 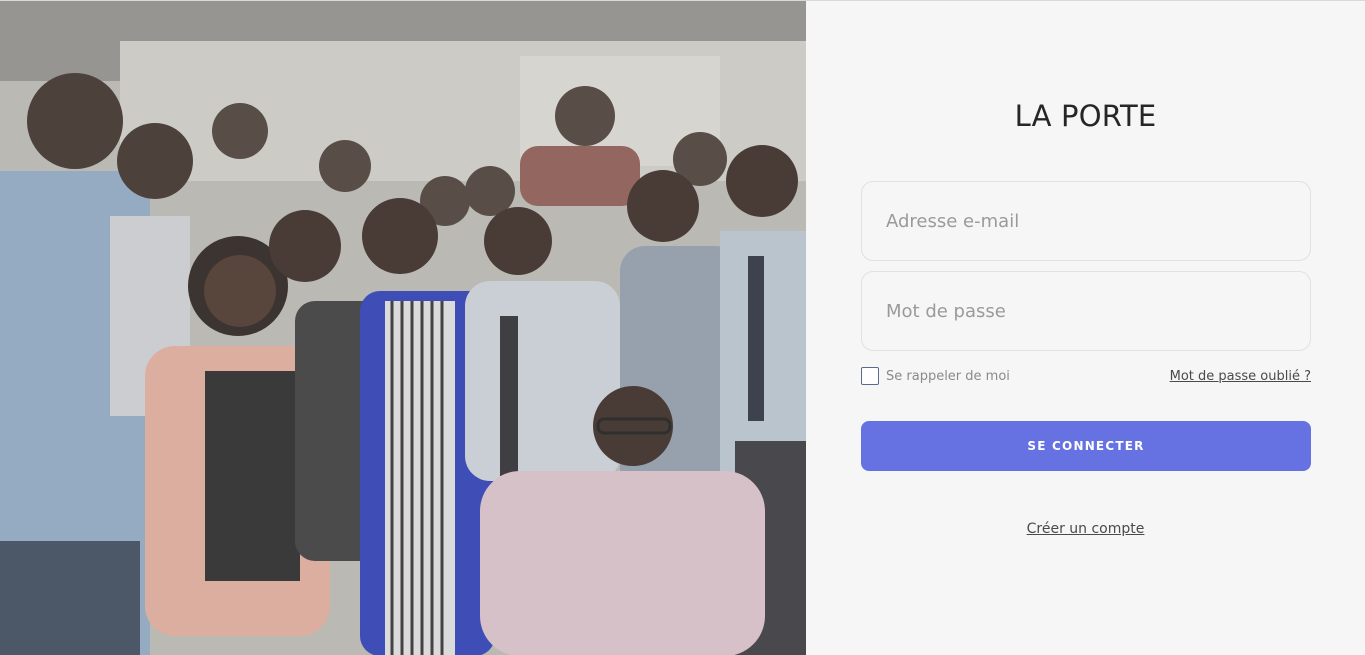 What do you see at coordinates (1086, 446) in the screenshot?
I see `login-button: SE CONNECTER` at bounding box center [1086, 446].